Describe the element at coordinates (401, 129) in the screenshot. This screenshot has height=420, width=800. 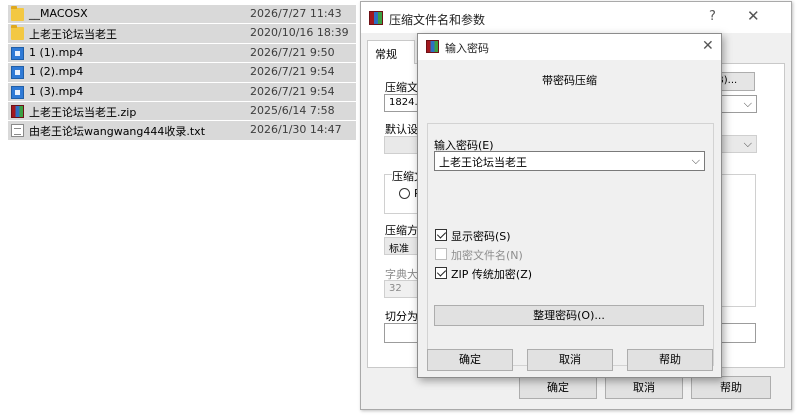
I see `default-profile-label: 默认设` at that location.